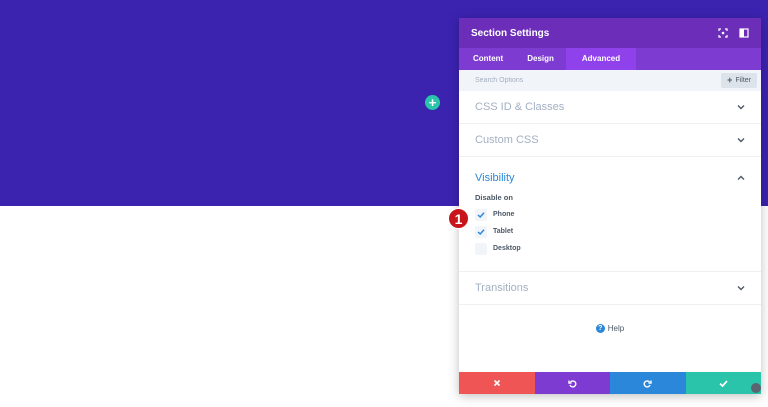 The width and height of the screenshot is (768, 407). I want to click on close-icon, so click(496, 383).